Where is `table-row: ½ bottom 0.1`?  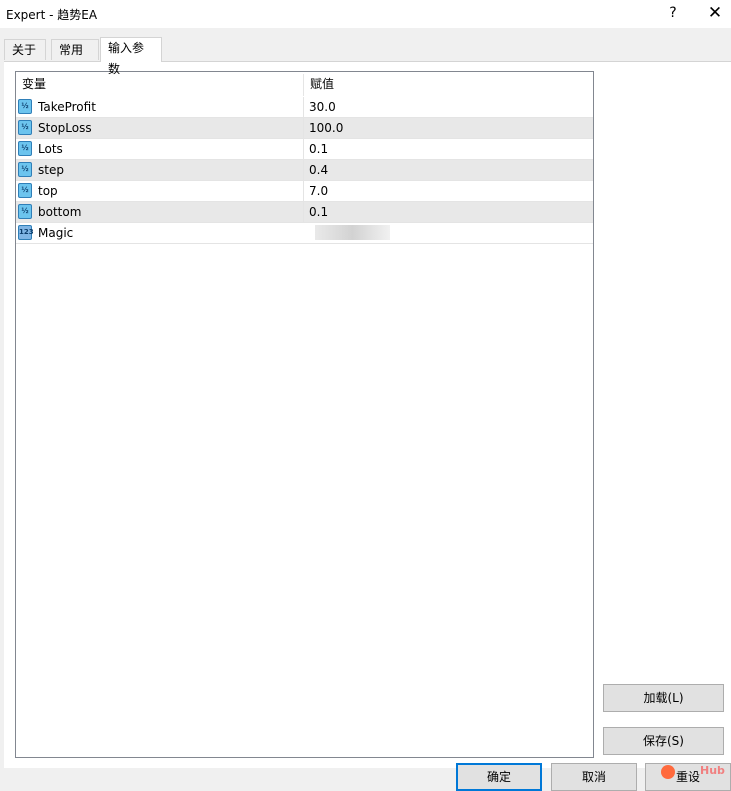 table-row: ½ bottom 0.1 is located at coordinates (304, 212).